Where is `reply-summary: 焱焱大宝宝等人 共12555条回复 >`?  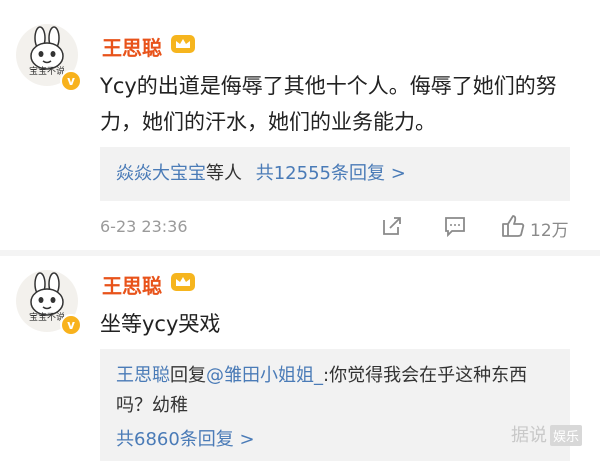 reply-summary: 焱焱大宝宝等人 共12555条回复 > is located at coordinates (261, 174).